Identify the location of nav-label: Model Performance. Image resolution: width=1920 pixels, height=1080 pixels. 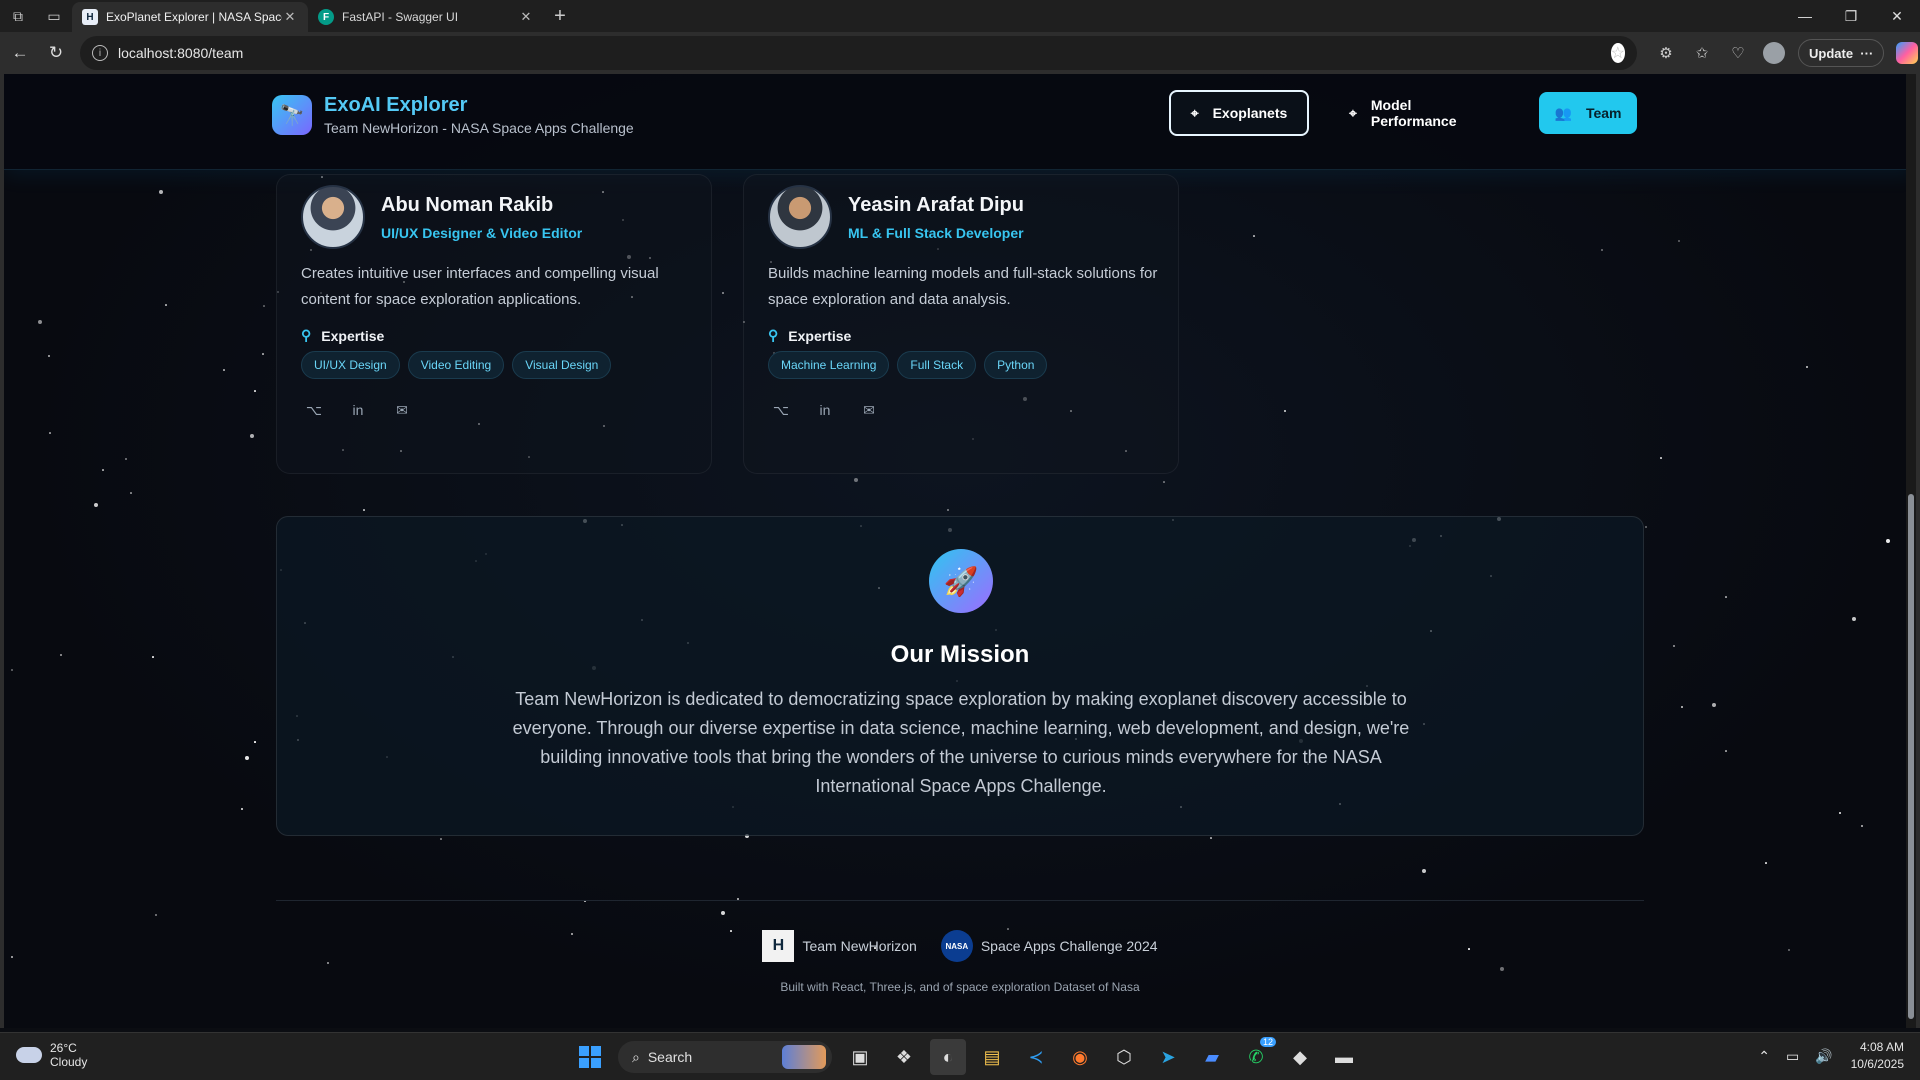
(1413, 113).